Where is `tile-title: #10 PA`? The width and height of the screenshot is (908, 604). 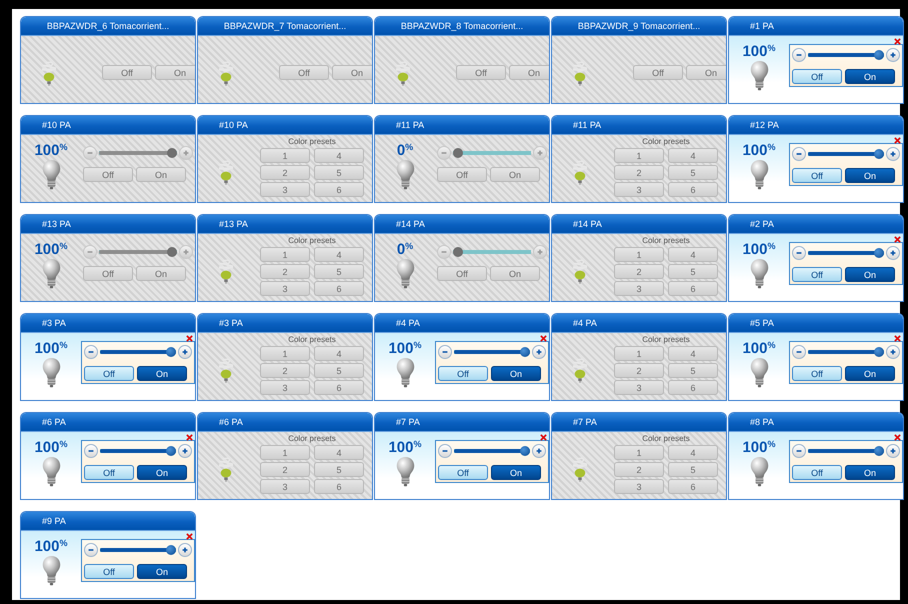 tile-title: #10 PA is located at coordinates (285, 125).